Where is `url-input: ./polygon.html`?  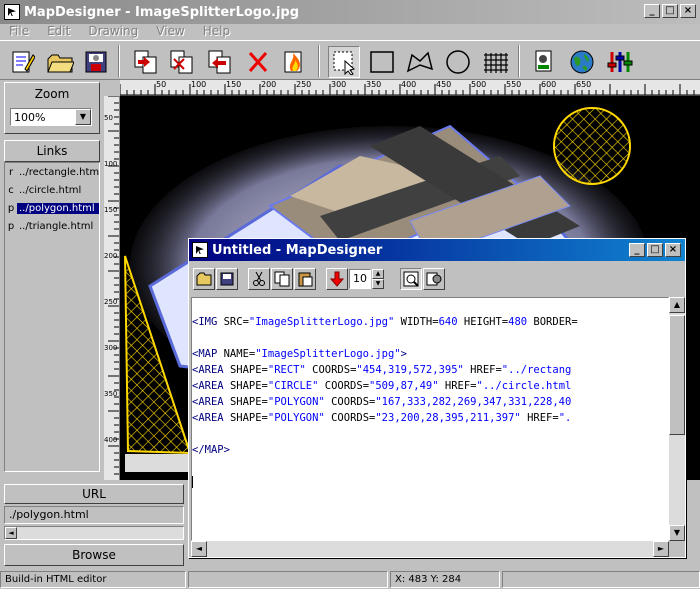
url-input: ./polygon.html is located at coordinates (94, 515).